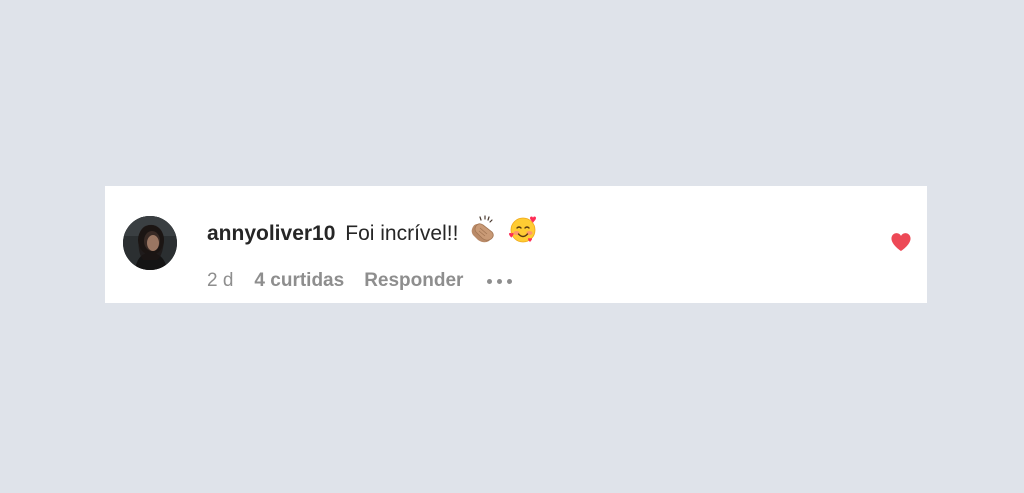  What do you see at coordinates (360, 281) in the screenshot?
I see `comment-meta: 2 d 4 curtidas Responder` at bounding box center [360, 281].